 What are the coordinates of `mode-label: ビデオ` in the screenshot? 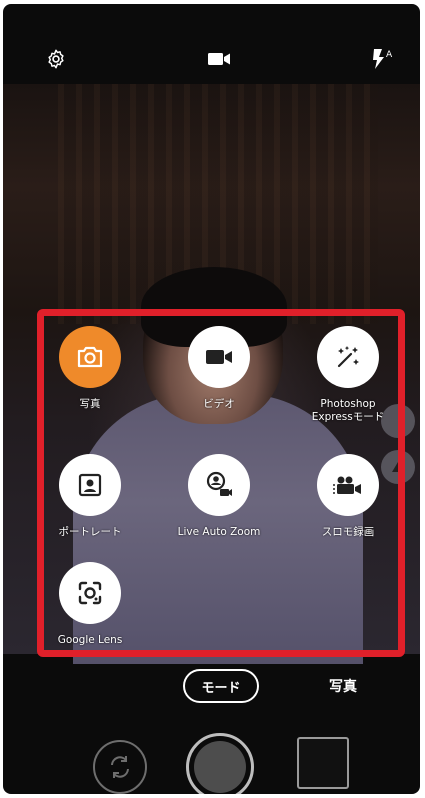 It's located at (219, 404).